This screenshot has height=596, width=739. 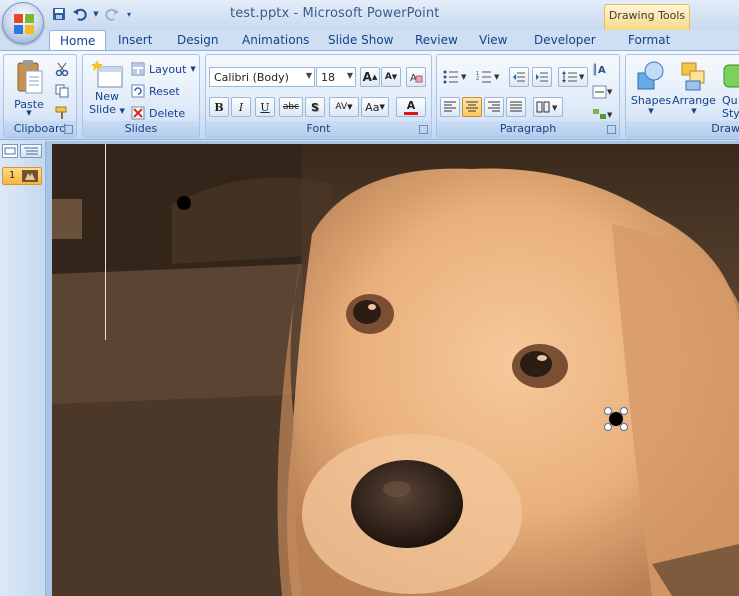 What do you see at coordinates (30, 176) in the screenshot?
I see `slide-thumbnail-image` at bounding box center [30, 176].